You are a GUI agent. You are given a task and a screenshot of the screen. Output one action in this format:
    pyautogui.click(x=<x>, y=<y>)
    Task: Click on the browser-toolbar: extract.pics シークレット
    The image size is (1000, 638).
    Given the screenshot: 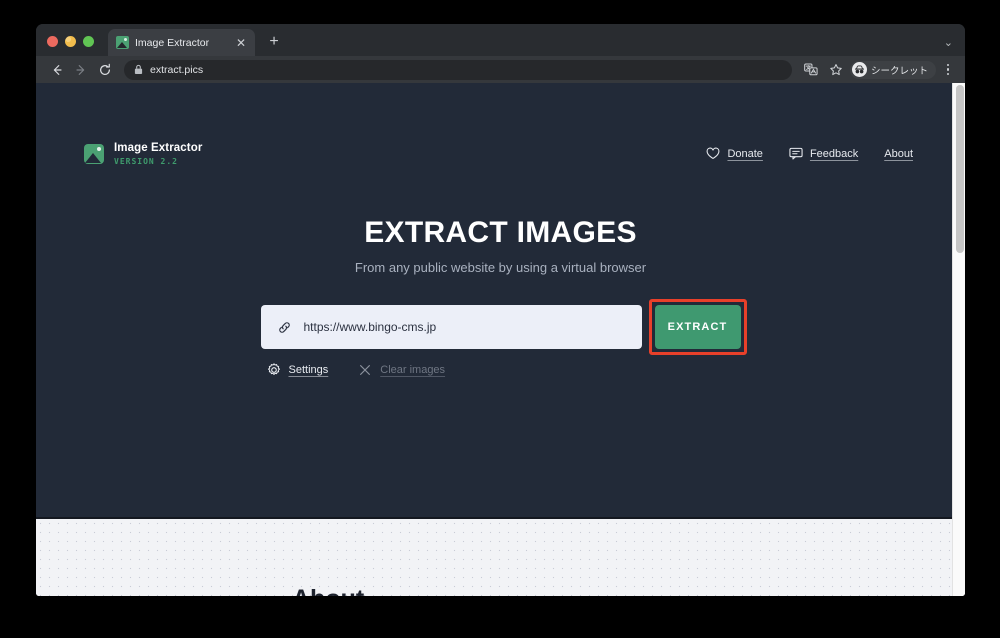 What is the action you would take?
    pyautogui.click(x=500, y=69)
    